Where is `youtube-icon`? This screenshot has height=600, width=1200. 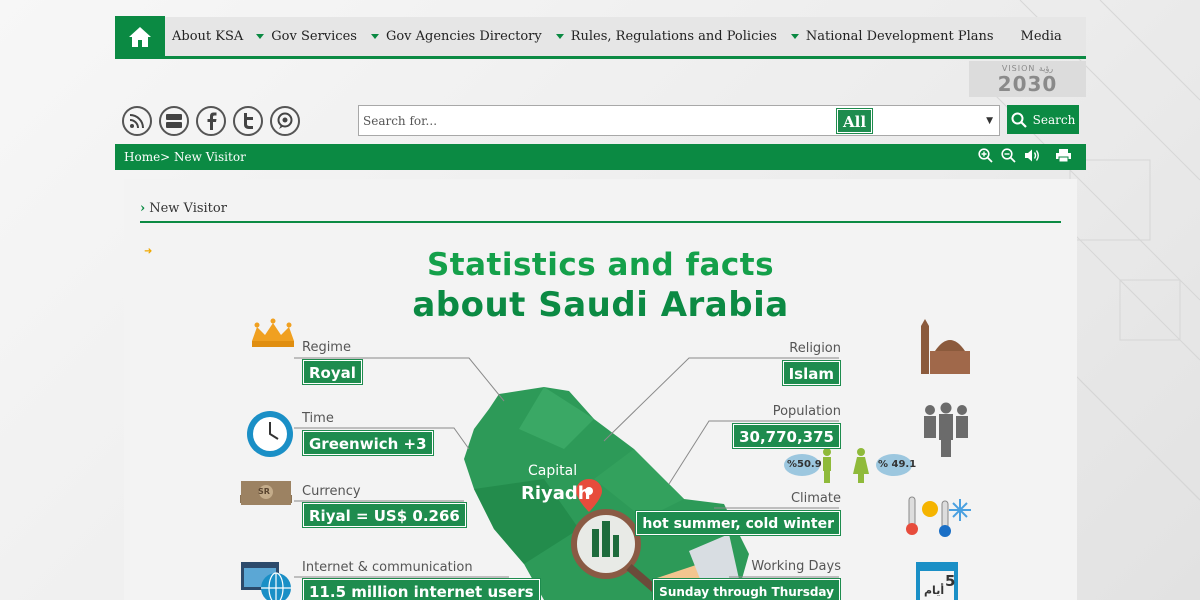
youtube-icon is located at coordinates (174, 121).